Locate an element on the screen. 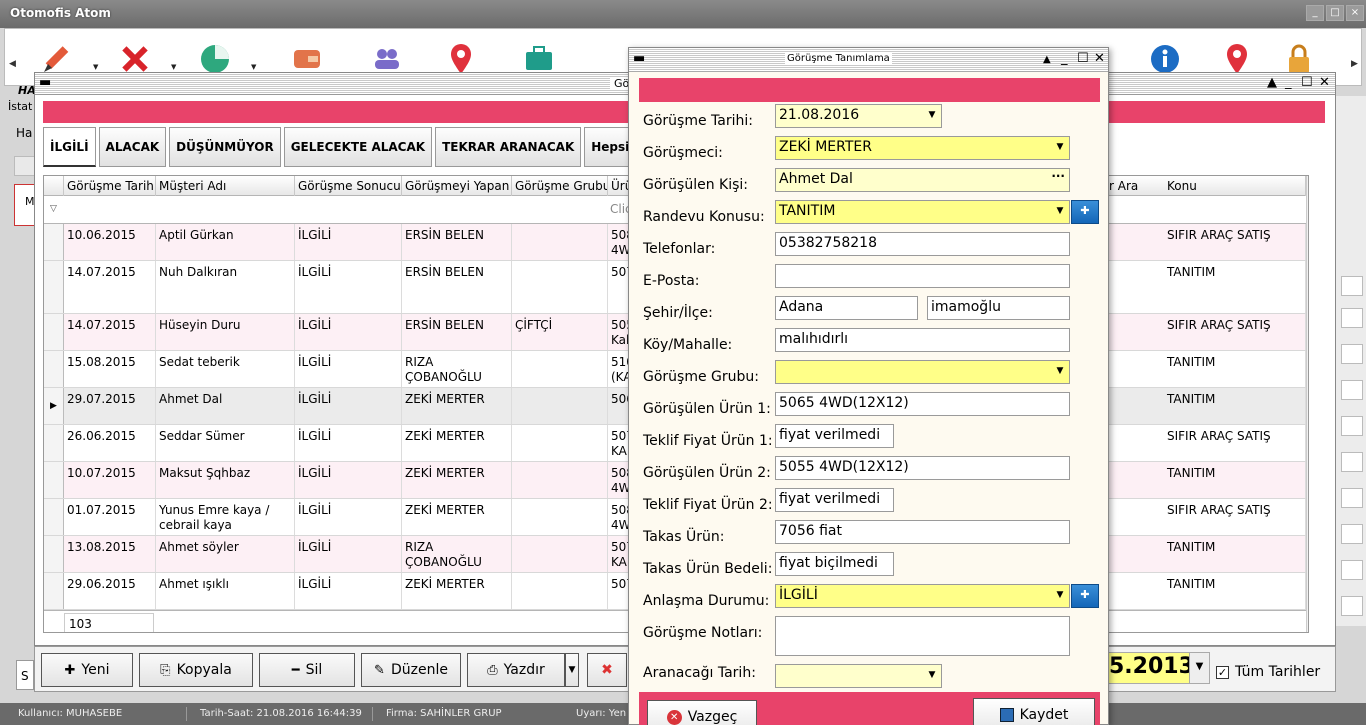 The image size is (1366, 725). city-input: Adana is located at coordinates (846, 308).